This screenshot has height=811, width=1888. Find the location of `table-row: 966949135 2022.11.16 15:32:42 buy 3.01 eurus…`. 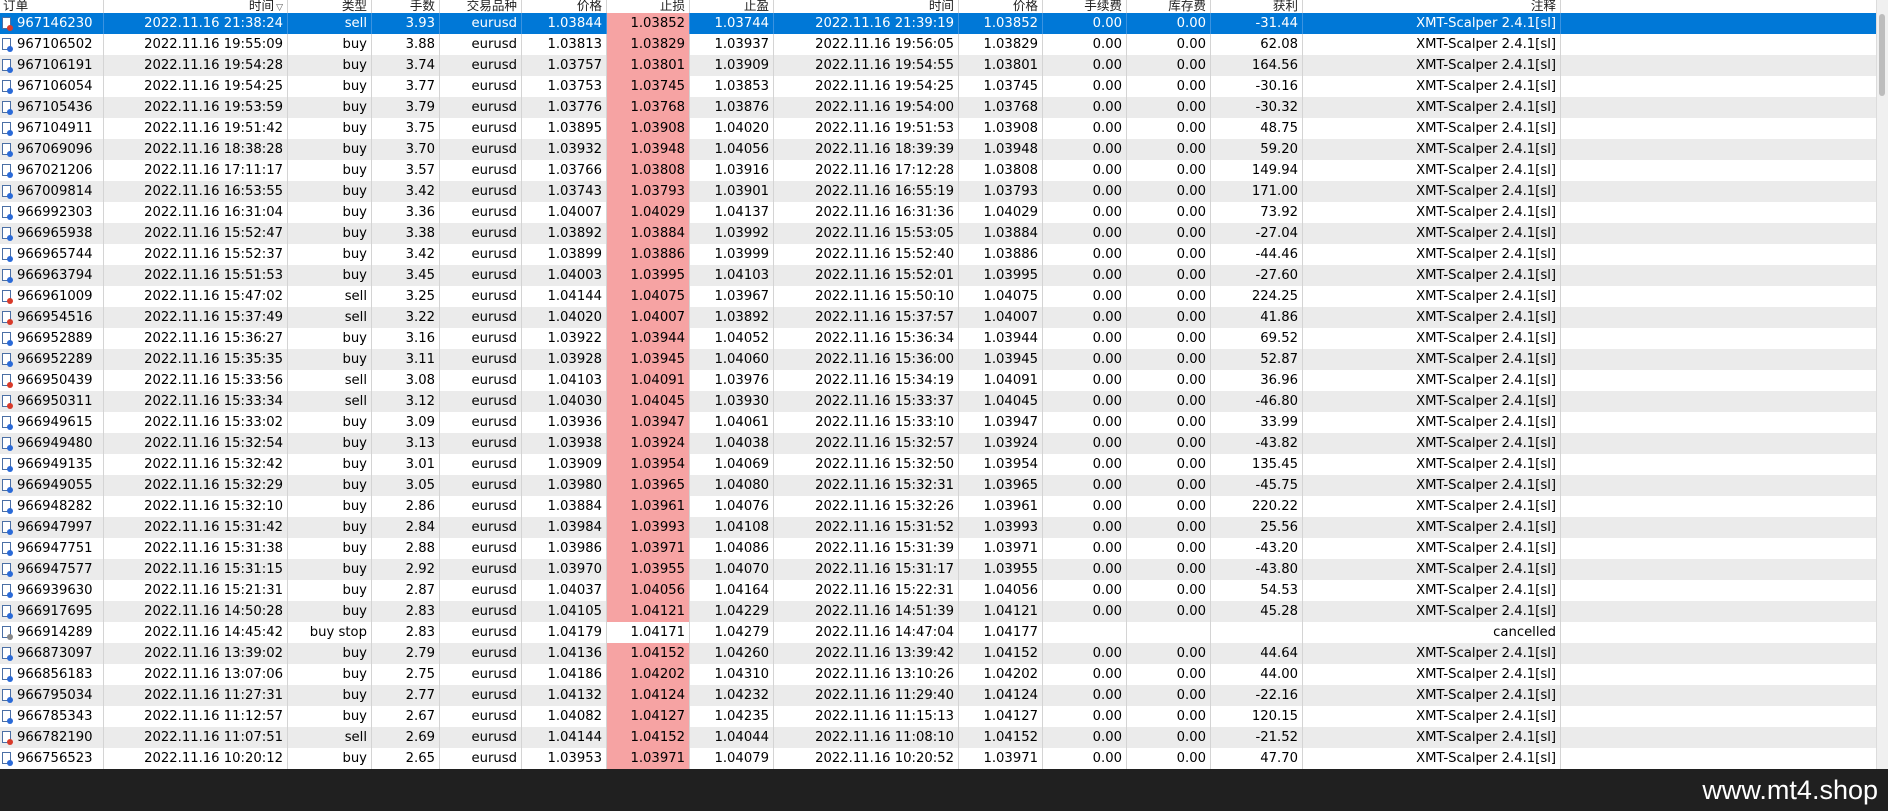

table-row: 966949135 2022.11.16 15:32:42 buy 3.01 eurus… is located at coordinates (938, 464).